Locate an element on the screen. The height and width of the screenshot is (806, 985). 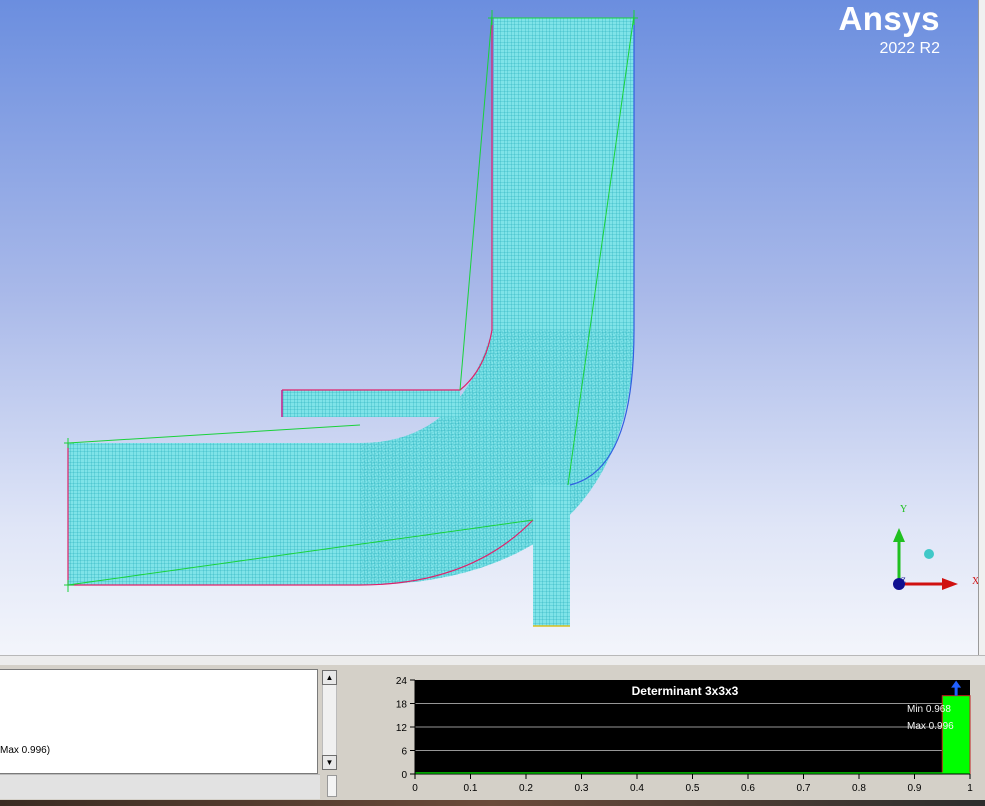
ansys-version-text: 2022 R2 is located at coordinates (910, 48).